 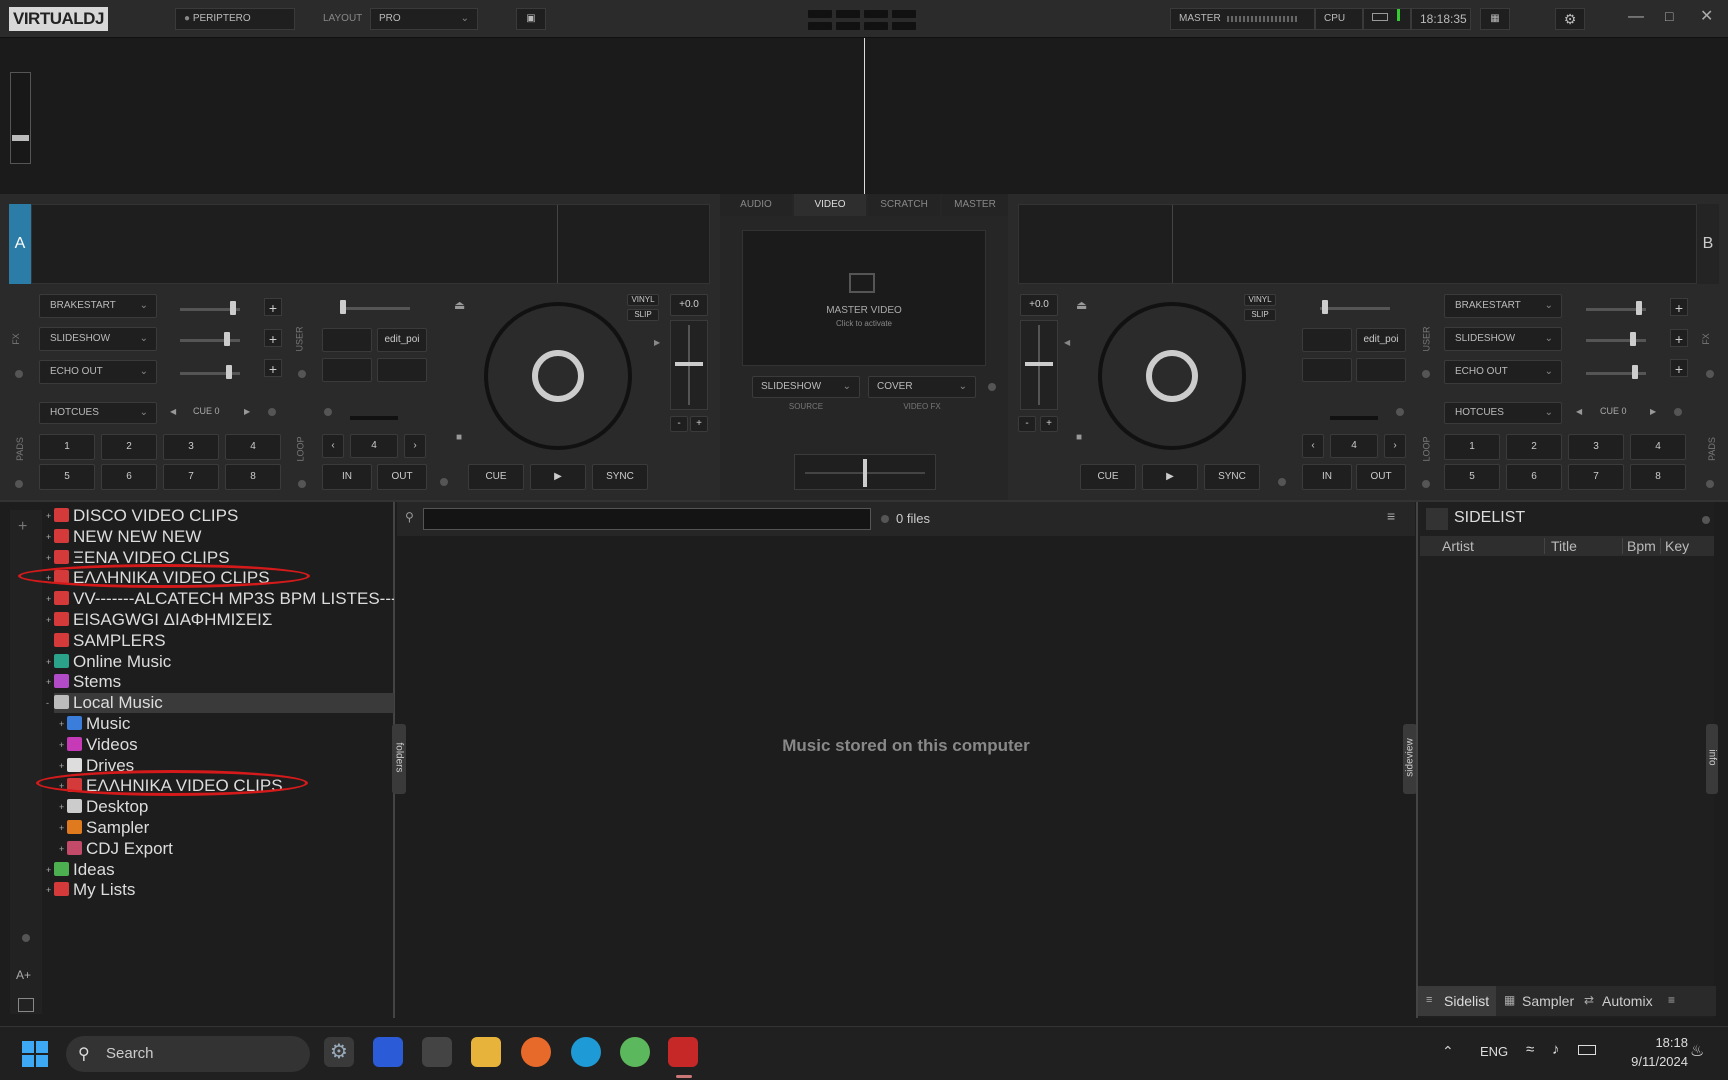 What do you see at coordinates (224, 620) in the screenshot?
I see `tree-item: EISAGWGI ΔΙΑΦΗΜΙΣΕΙΣ` at bounding box center [224, 620].